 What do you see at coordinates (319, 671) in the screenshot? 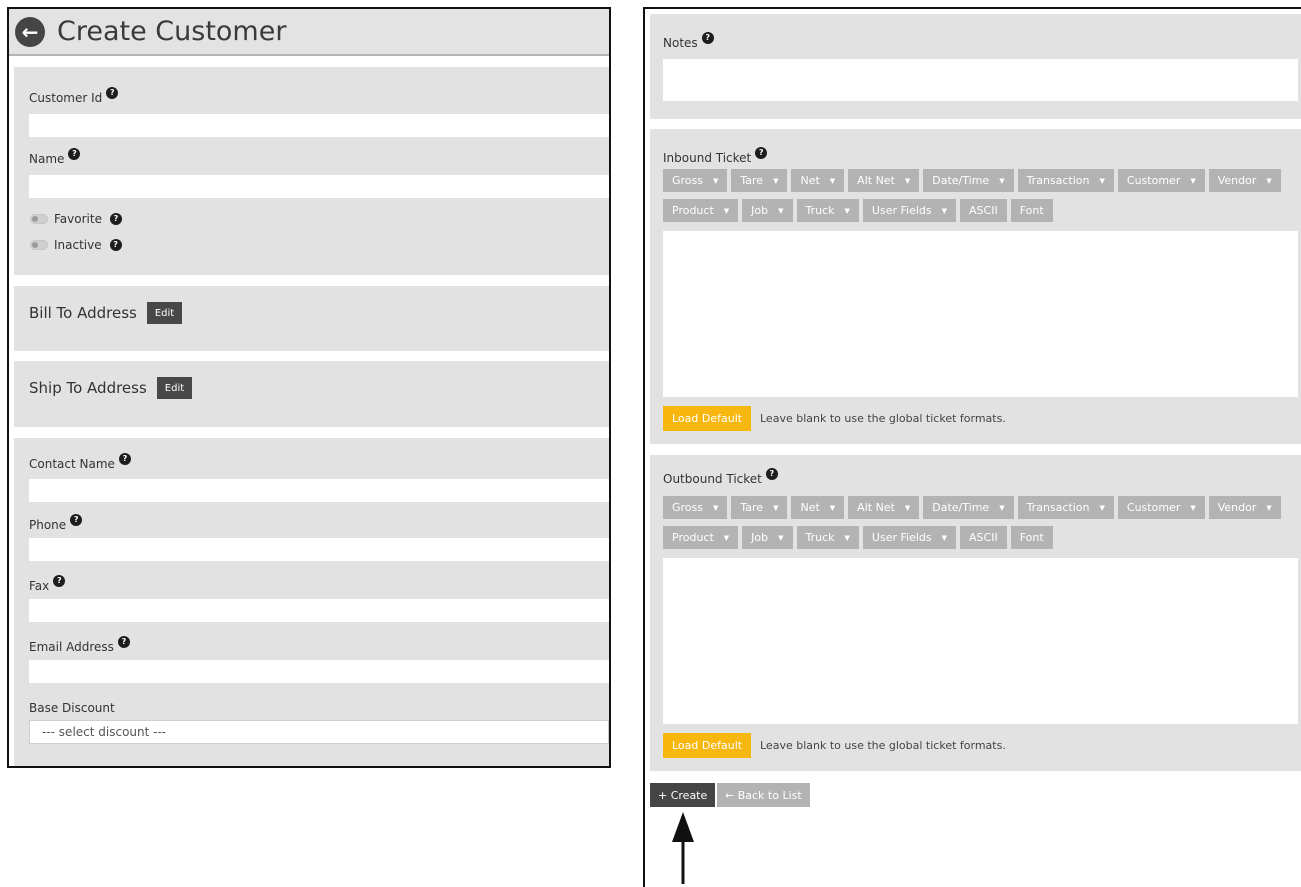
I see `email-input` at bounding box center [319, 671].